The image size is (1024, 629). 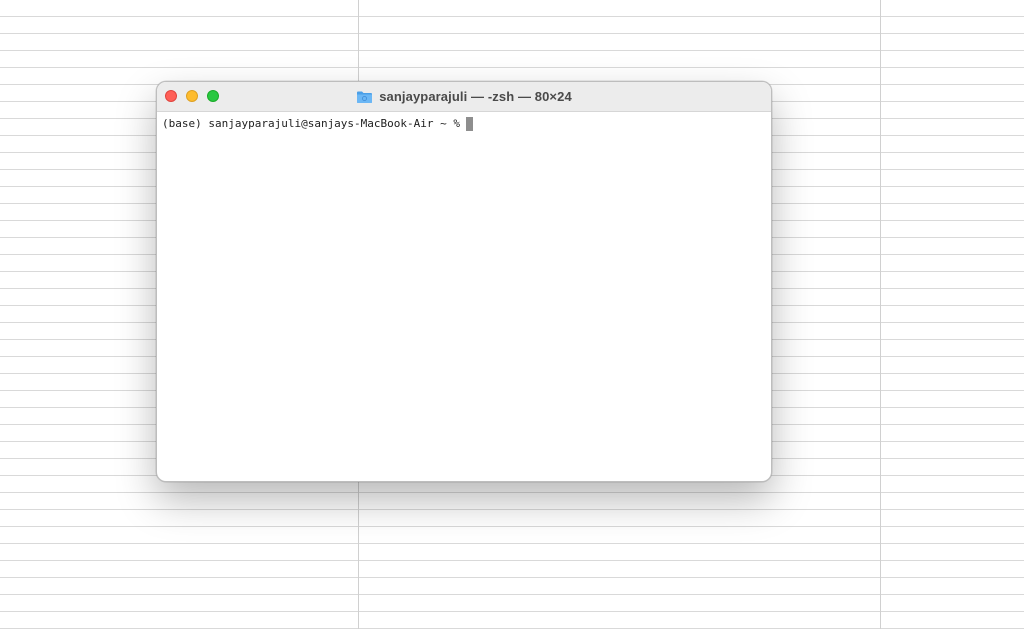 I want to click on column-divider, so click(x=880, y=314).